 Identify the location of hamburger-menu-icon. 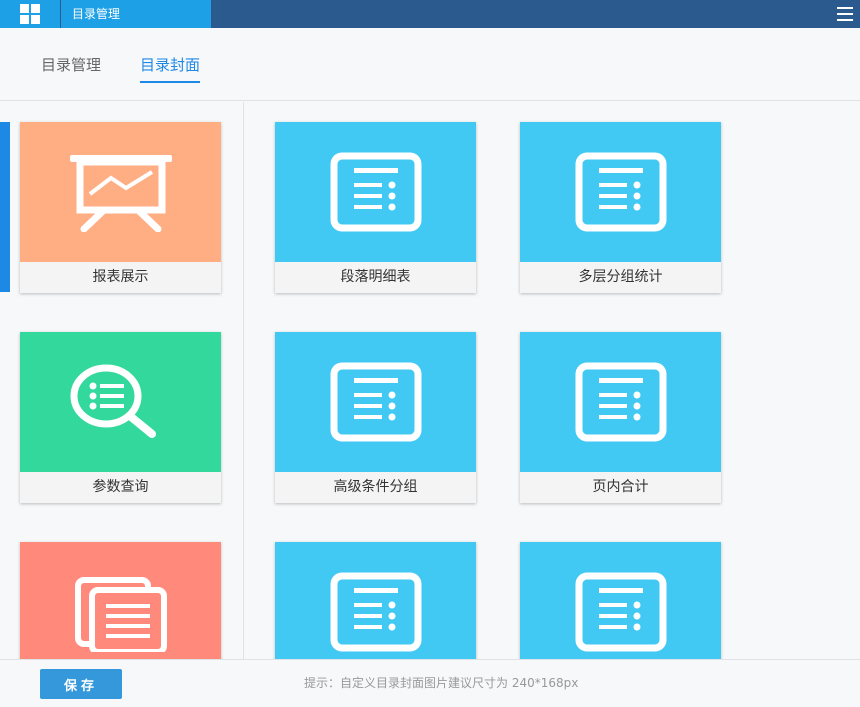
(845, 14).